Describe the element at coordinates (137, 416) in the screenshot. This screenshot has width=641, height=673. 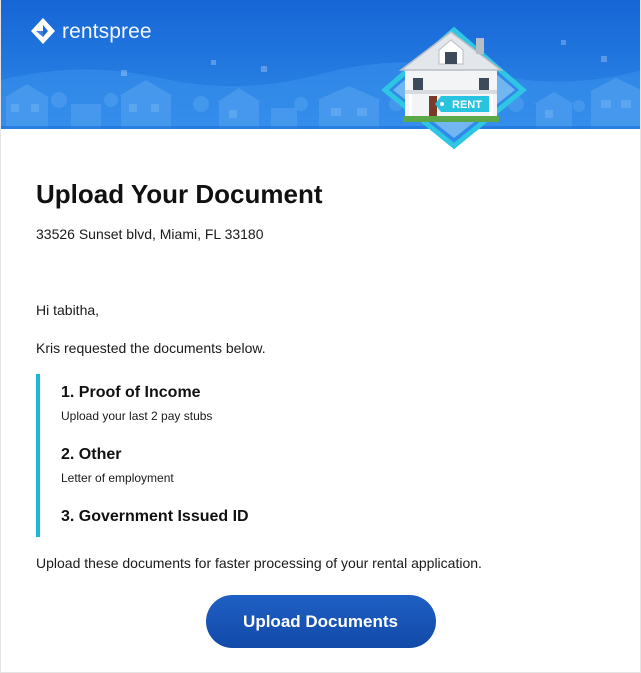
I see `document-description: Upload your last 2 pay stubs` at that location.